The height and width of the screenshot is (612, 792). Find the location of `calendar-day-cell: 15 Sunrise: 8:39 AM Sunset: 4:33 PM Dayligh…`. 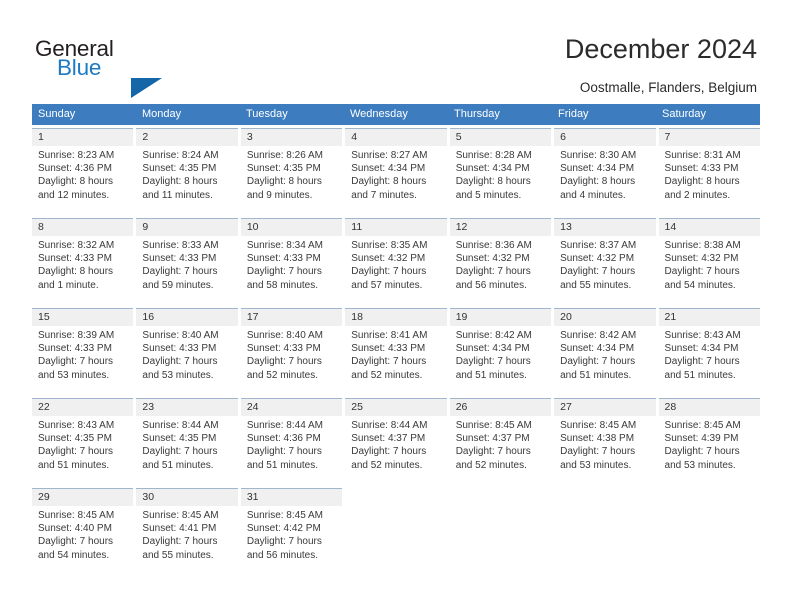

calendar-day-cell: 15 Sunrise: 8:39 AM Sunset: 4:33 PM Dayligh… is located at coordinates (83, 351).